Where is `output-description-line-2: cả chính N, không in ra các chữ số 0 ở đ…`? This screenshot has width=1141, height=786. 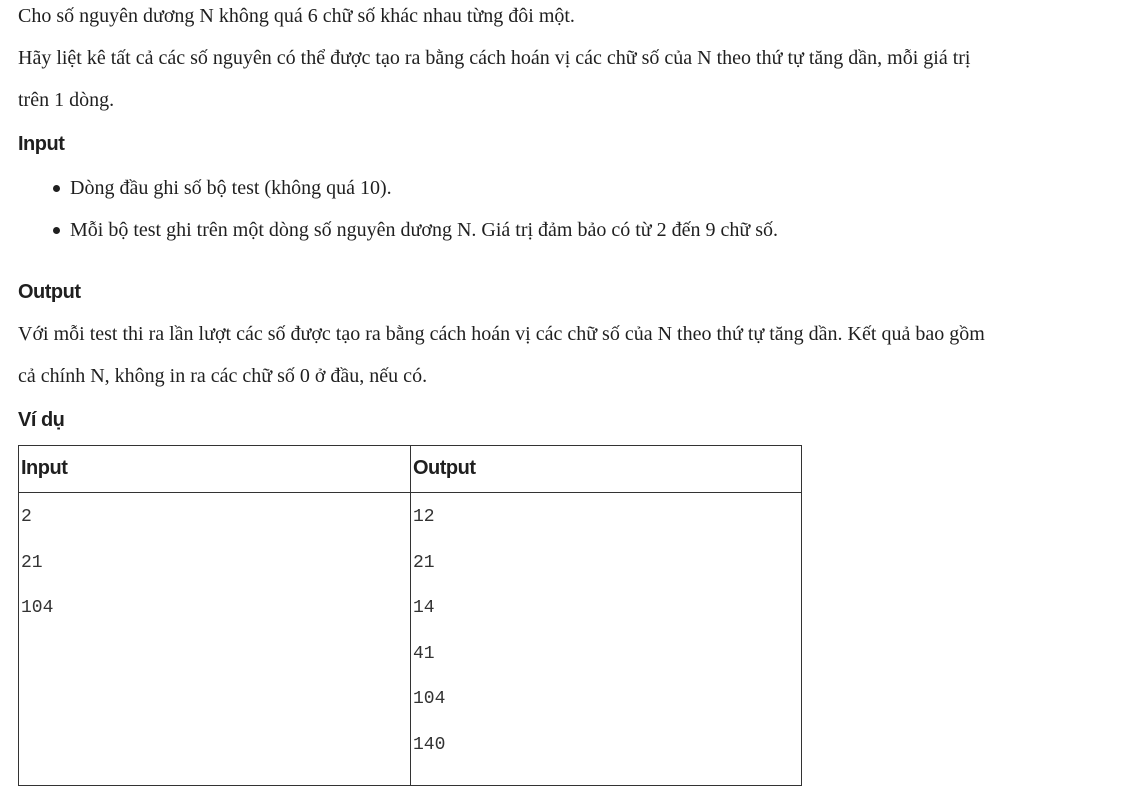
output-description-line-2: cả chính N, không in ra các chữ số 0 ở đ… is located at coordinates (223, 376).